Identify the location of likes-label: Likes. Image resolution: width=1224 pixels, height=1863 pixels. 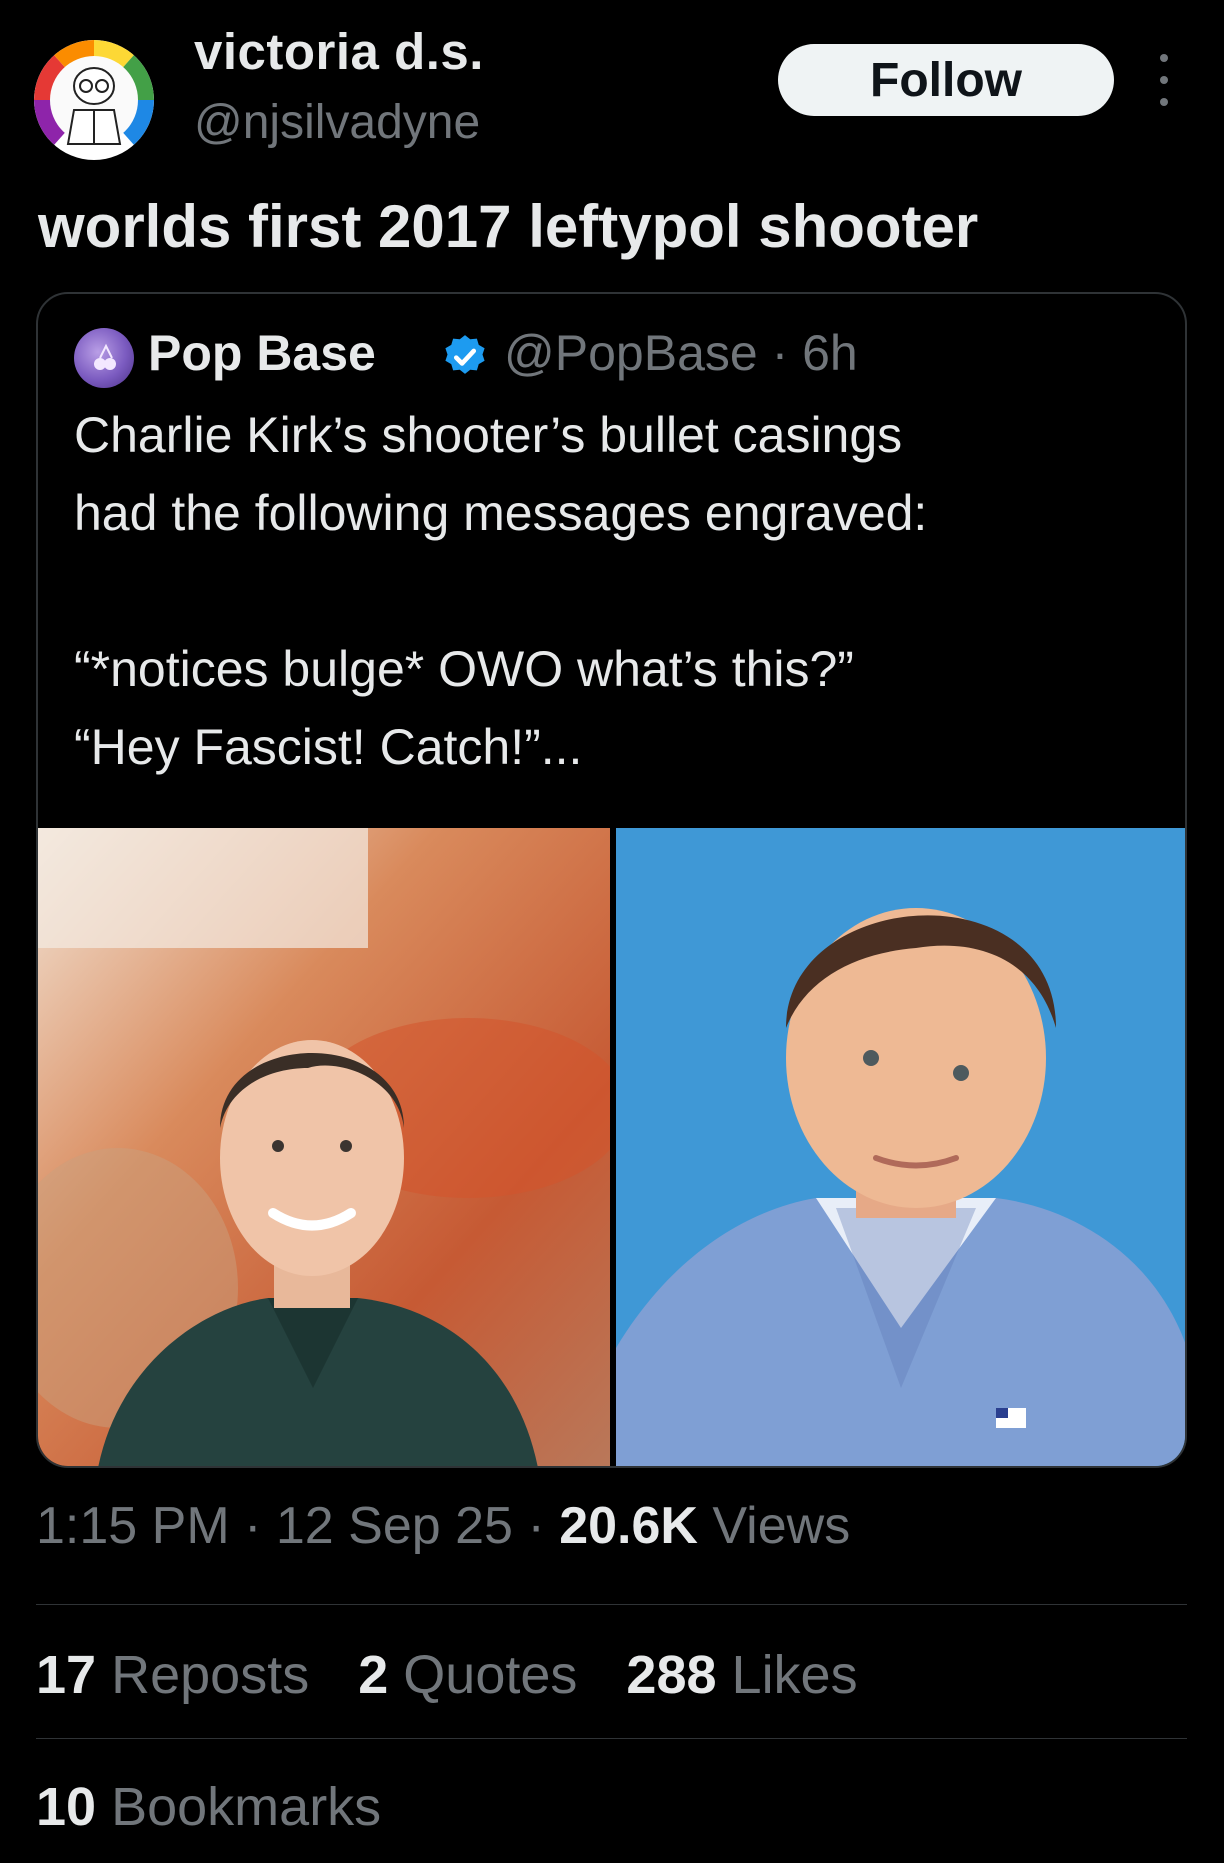
(794, 1675).